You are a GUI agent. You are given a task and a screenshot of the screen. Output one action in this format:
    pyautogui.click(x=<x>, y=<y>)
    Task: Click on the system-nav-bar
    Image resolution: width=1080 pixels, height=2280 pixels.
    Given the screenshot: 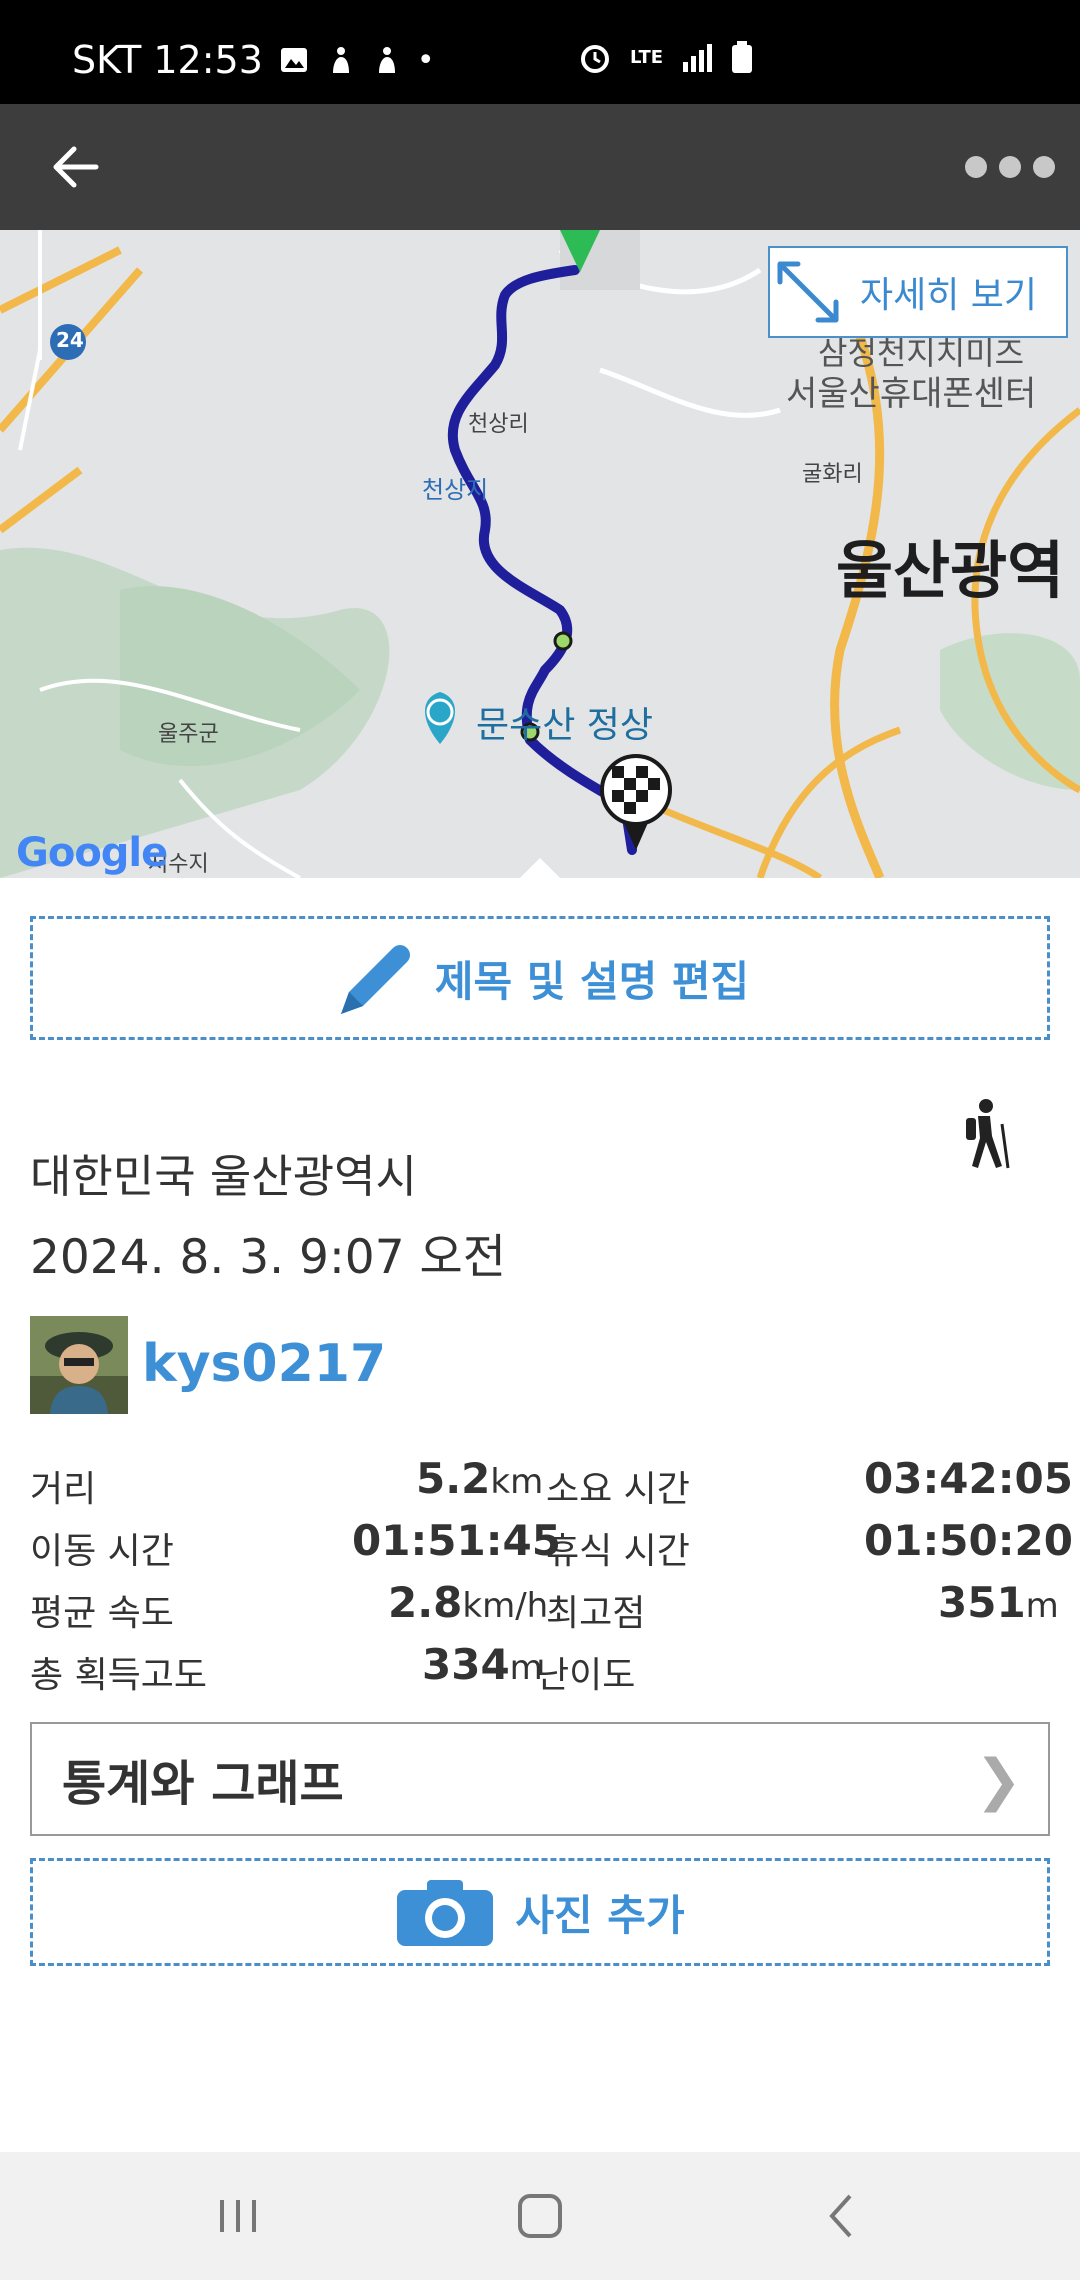 What is the action you would take?
    pyautogui.click(x=540, y=2216)
    